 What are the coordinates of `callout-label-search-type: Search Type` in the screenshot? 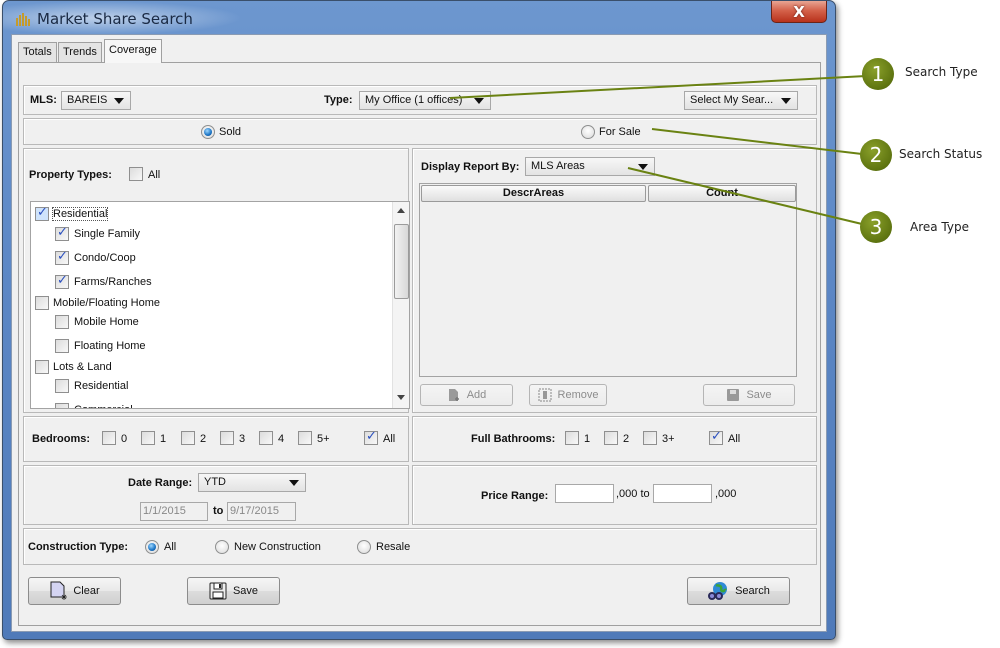 It's located at (941, 72).